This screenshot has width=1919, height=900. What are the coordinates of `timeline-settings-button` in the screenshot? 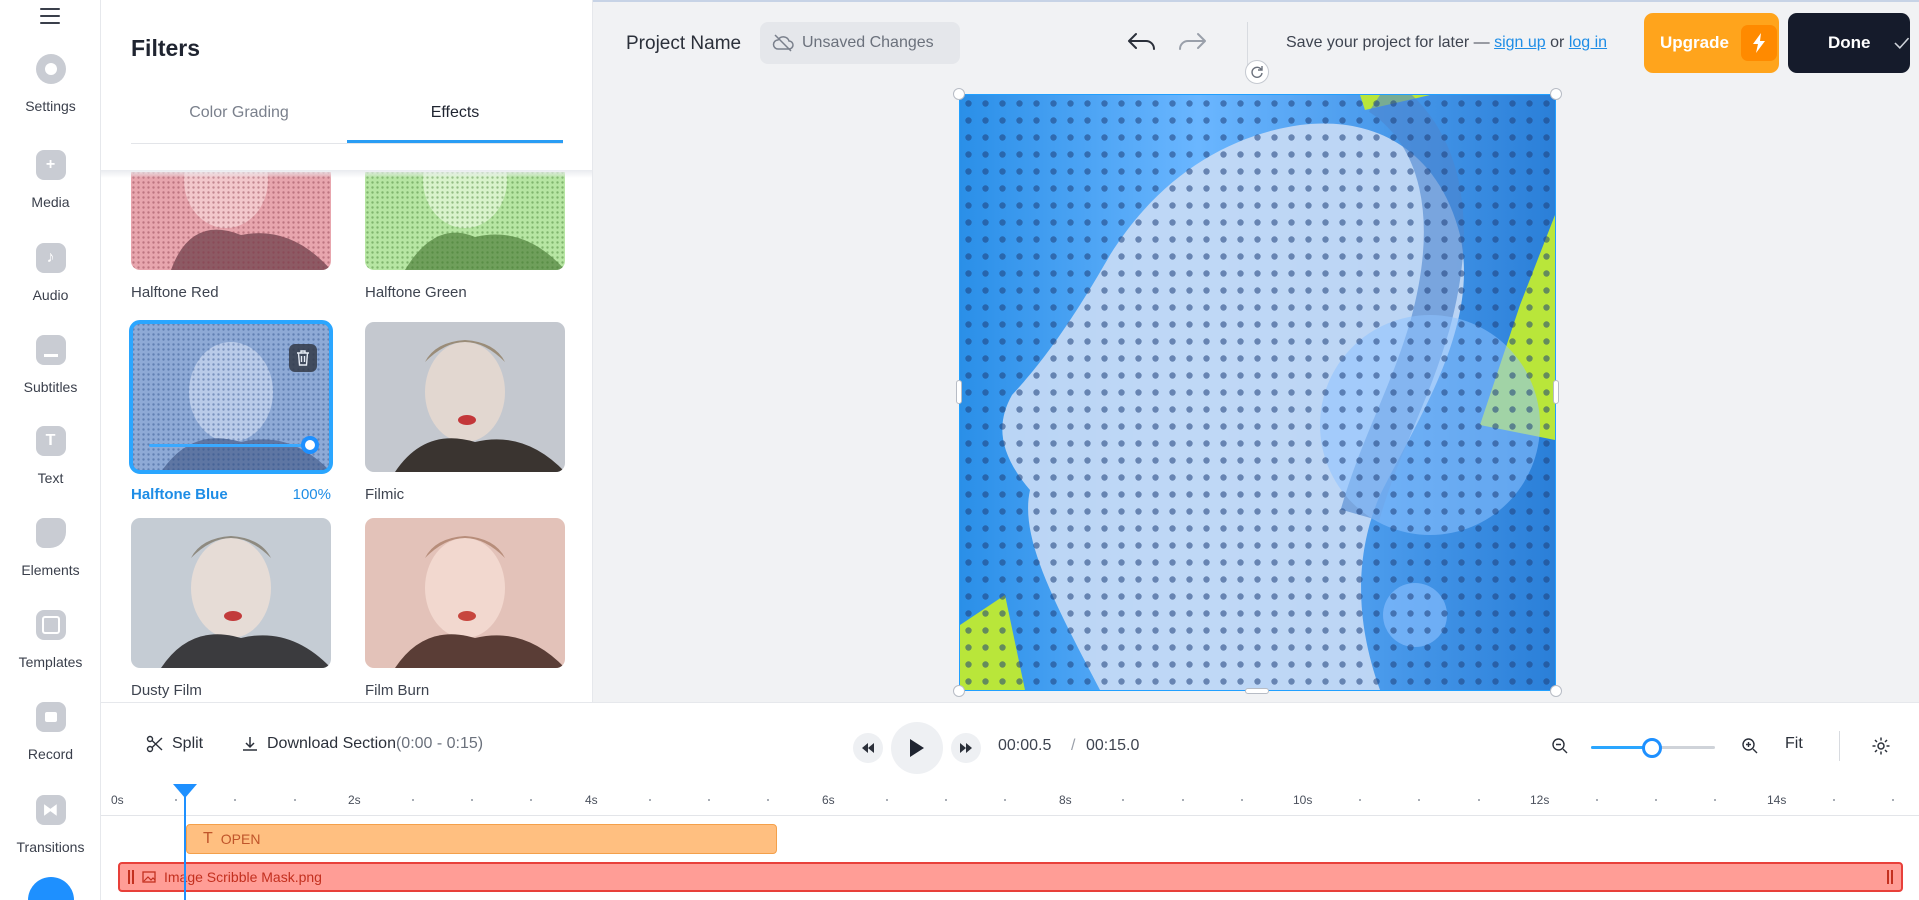 It's located at (1881, 746).